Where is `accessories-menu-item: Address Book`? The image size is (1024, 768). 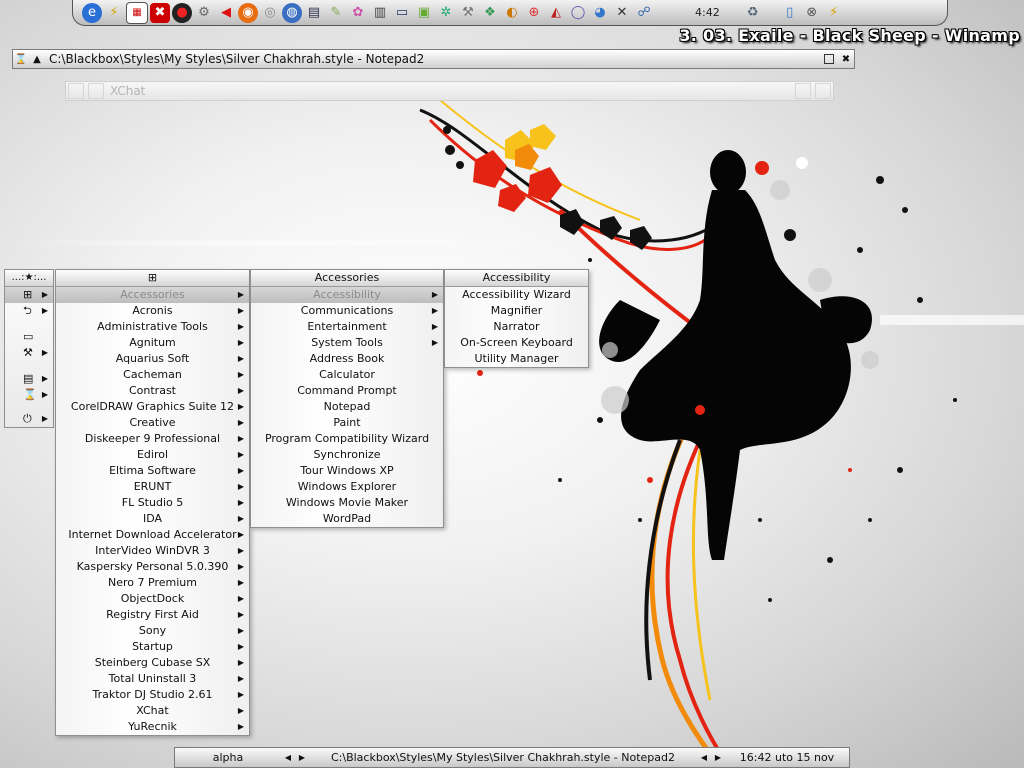 accessories-menu-item: Address Book is located at coordinates (347, 359).